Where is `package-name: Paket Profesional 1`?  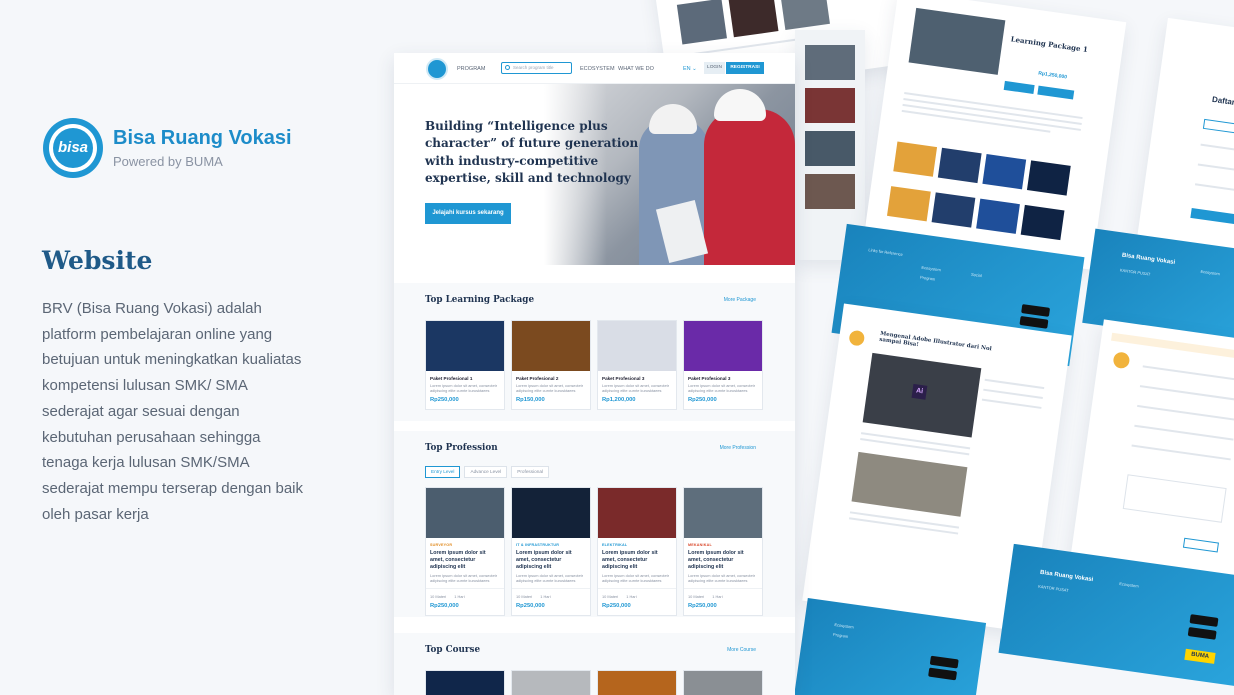
package-name: Paket Profesional 1 is located at coordinates (451, 378).